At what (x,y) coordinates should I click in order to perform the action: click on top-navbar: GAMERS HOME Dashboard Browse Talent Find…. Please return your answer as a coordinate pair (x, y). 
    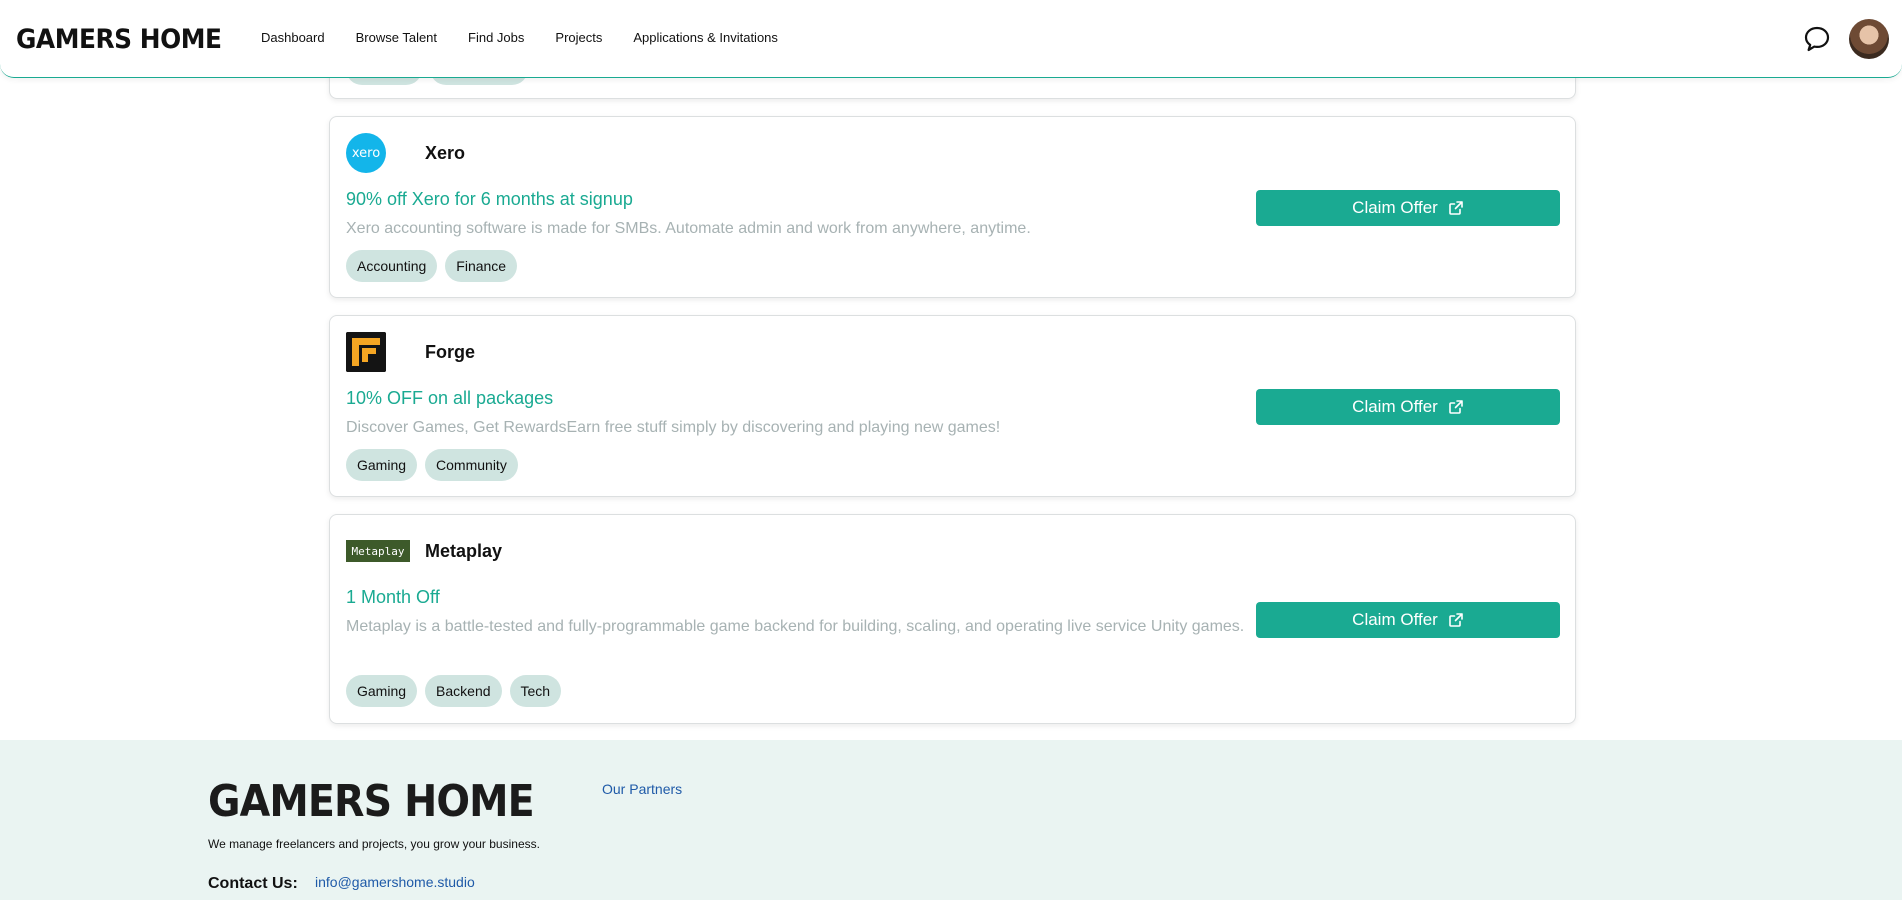
    Looking at the image, I should click on (951, 39).